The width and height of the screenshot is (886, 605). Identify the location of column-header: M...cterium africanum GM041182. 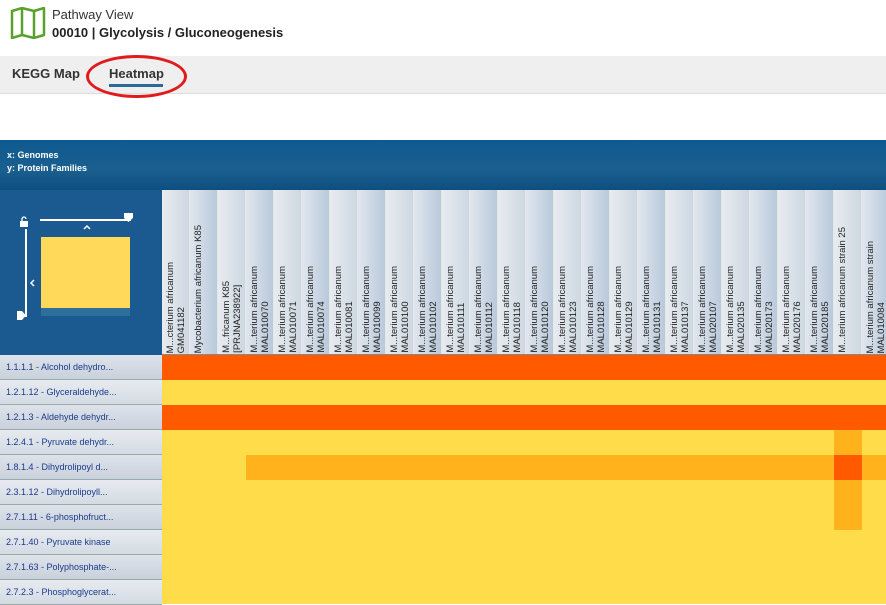
(176, 272).